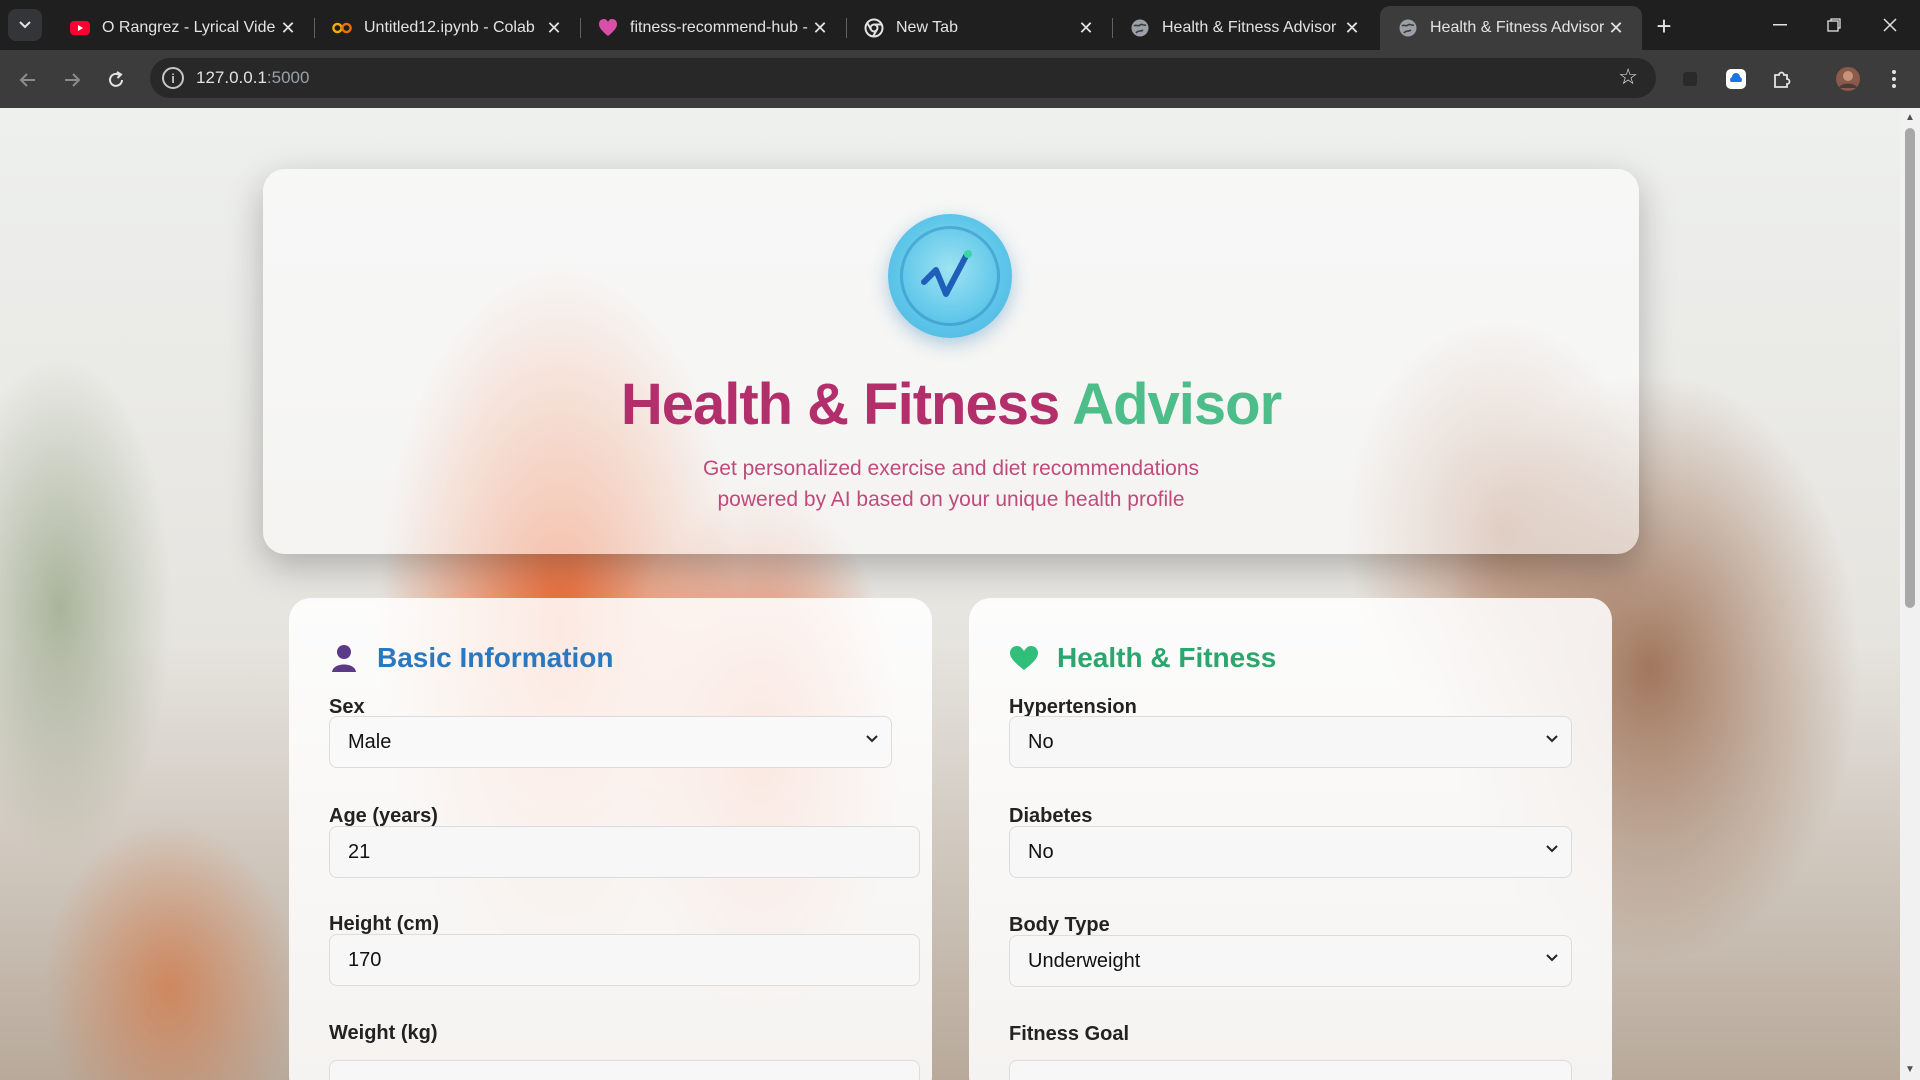 The image size is (1920, 1080). I want to click on minimize-icon, so click(1780, 25).